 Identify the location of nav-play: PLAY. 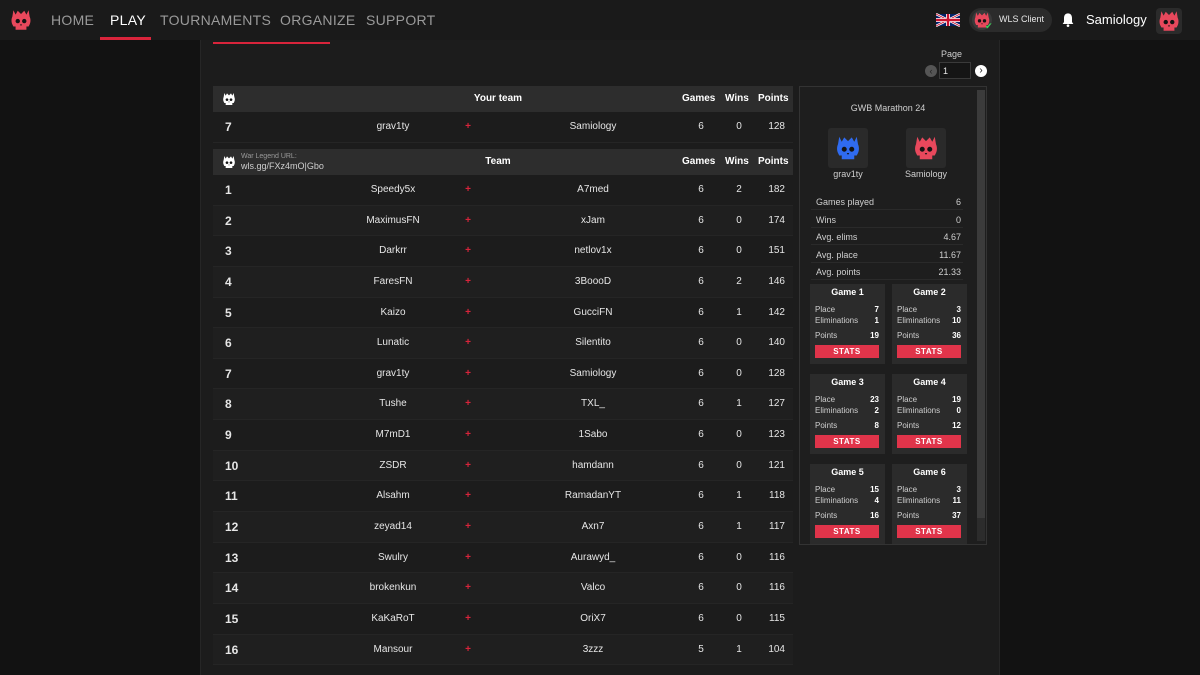
(128, 20).